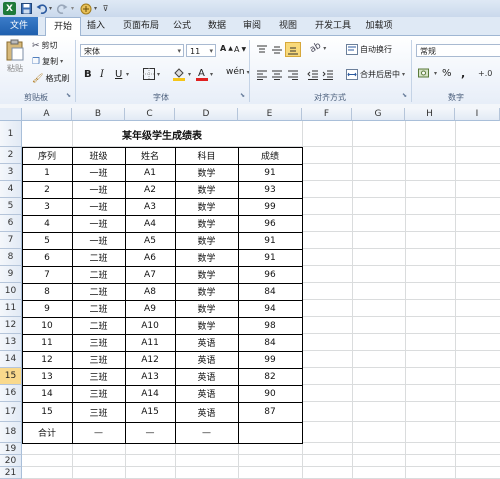  I want to click on header-cell: 姓名, so click(150, 155).